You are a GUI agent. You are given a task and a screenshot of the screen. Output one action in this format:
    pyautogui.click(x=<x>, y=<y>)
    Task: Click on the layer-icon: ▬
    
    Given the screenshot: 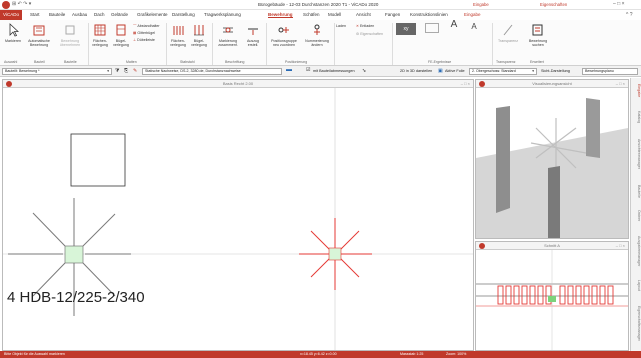 What is the action you would take?
    pyautogui.click(x=289, y=70)
    